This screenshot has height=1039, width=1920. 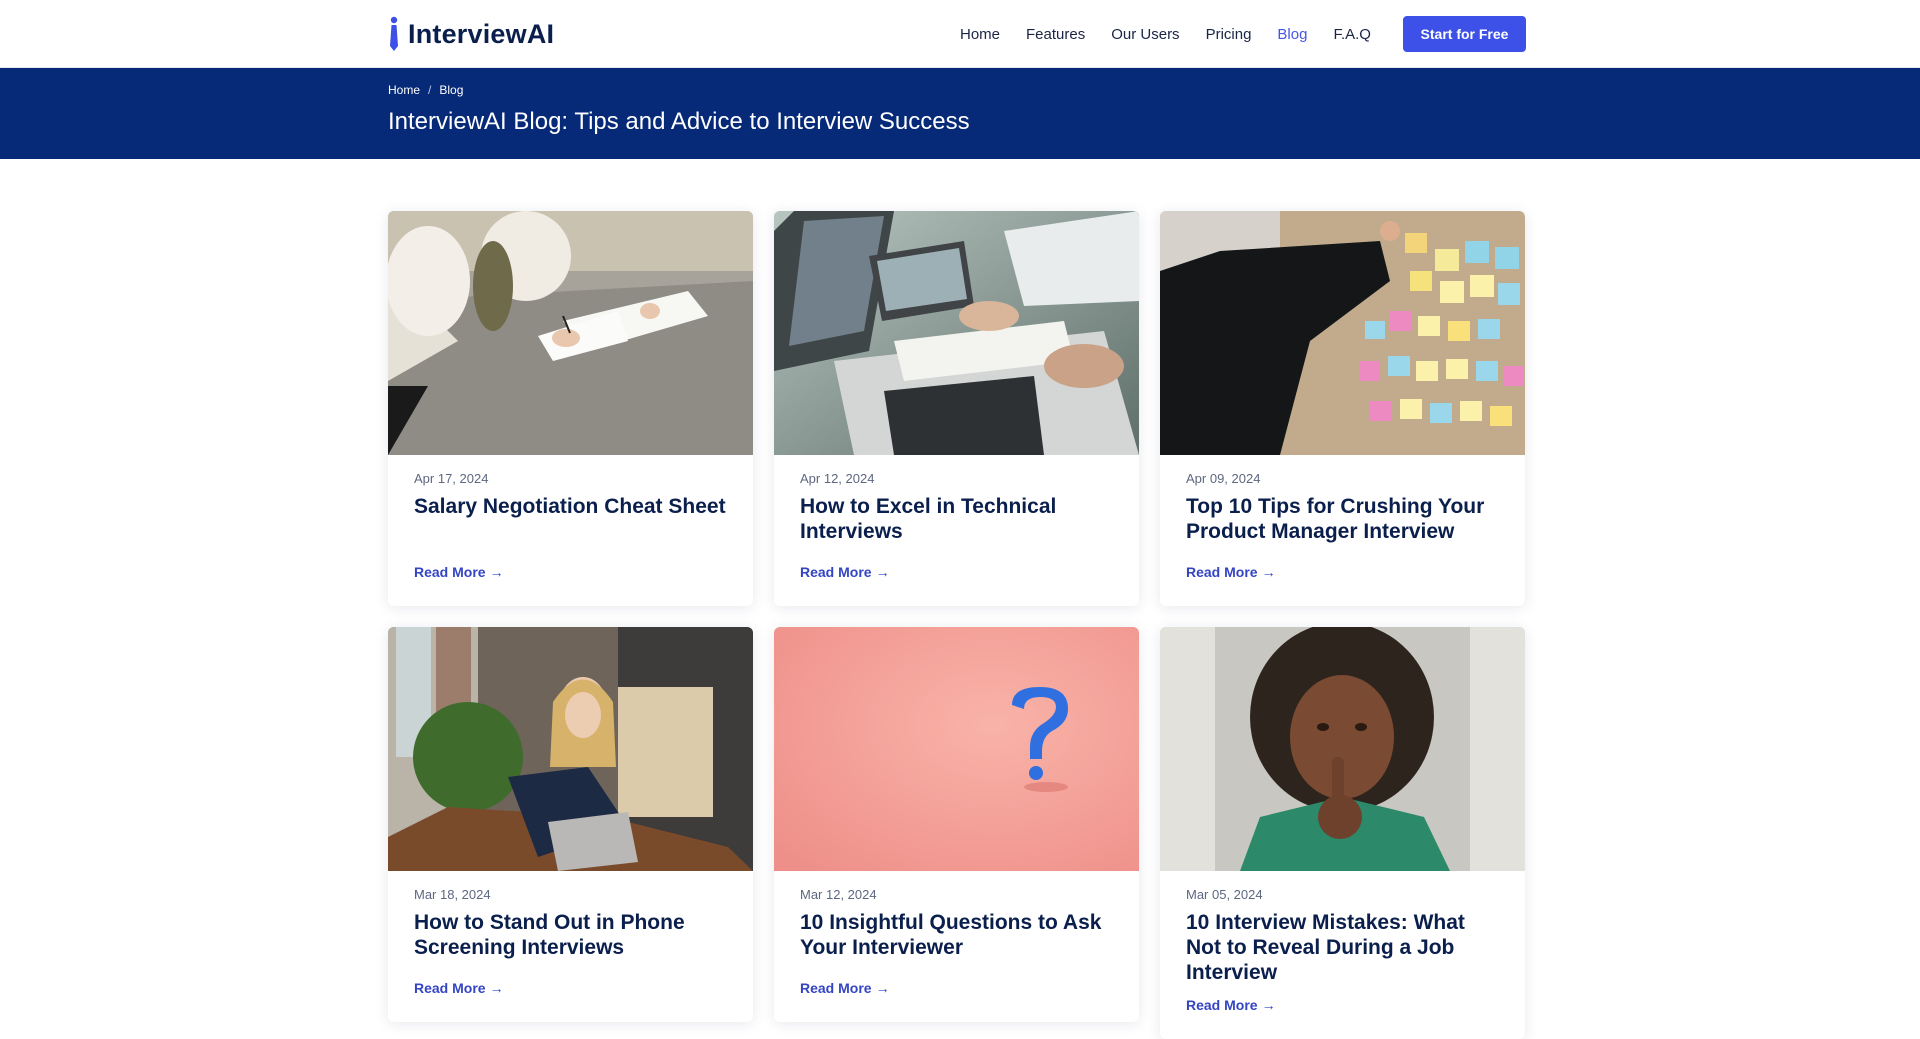 What do you see at coordinates (956, 333) in the screenshot?
I see `laptop-notes-image` at bounding box center [956, 333].